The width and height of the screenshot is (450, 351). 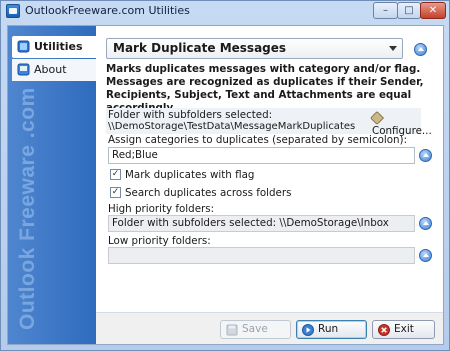 I want to click on run-button: Run, so click(x=331, y=329).